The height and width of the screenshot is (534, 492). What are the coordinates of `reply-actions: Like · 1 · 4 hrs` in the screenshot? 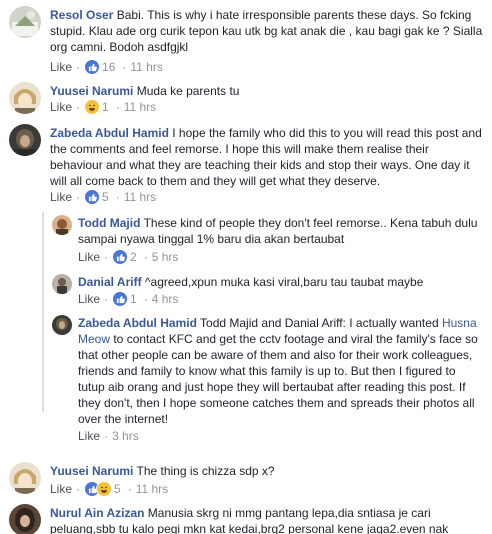 It's located at (128, 299).